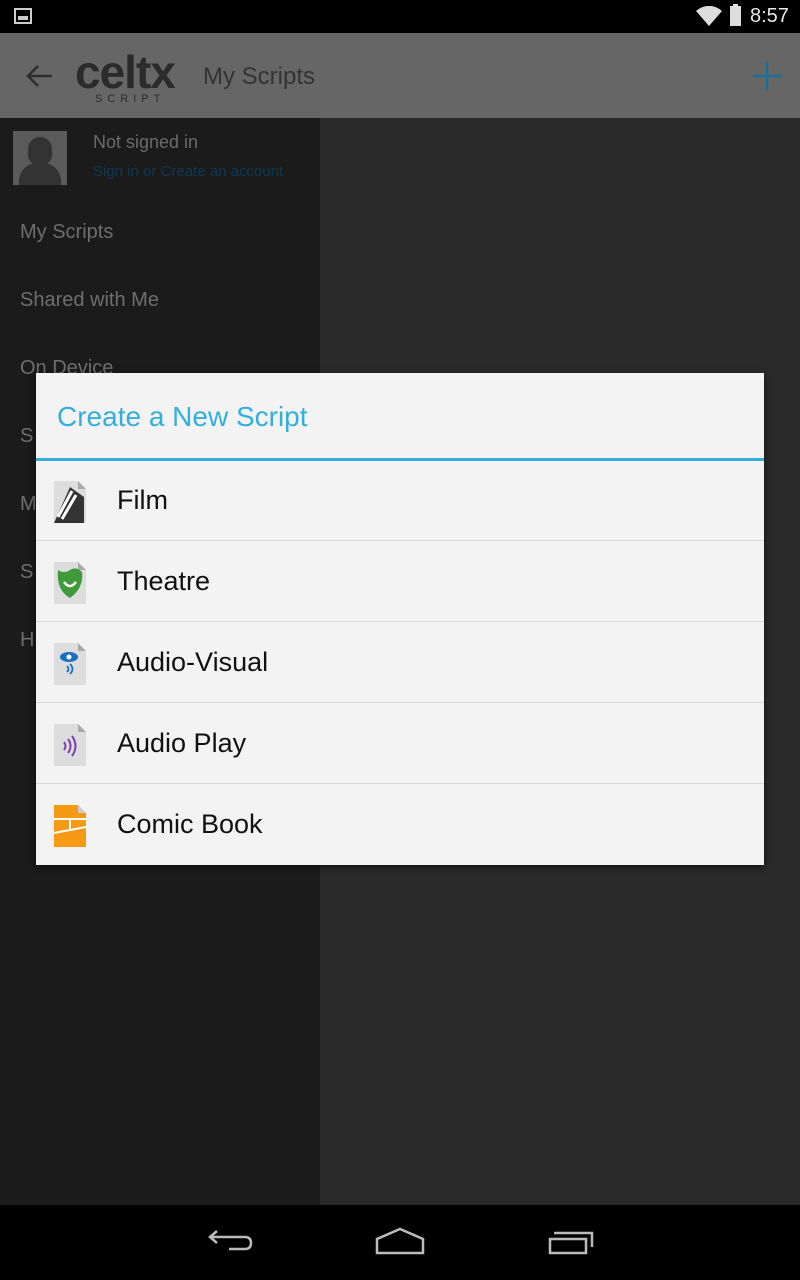  What do you see at coordinates (27, 640) in the screenshot?
I see `drawer-item-7: H` at bounding box center [27, 640].